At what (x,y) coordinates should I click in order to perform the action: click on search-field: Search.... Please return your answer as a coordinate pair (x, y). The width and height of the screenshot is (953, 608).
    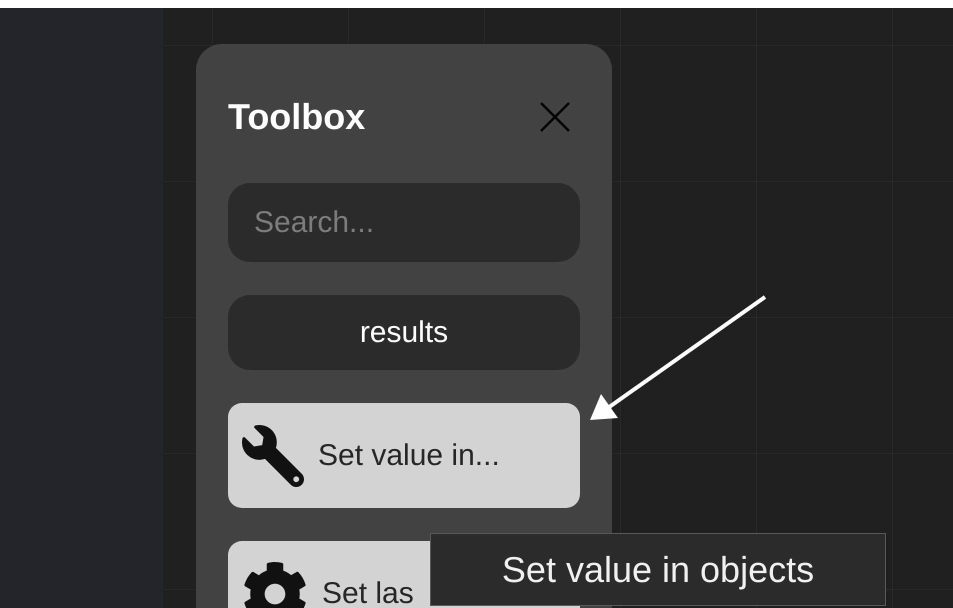
    Looking at the image, I should click on (404, 222).